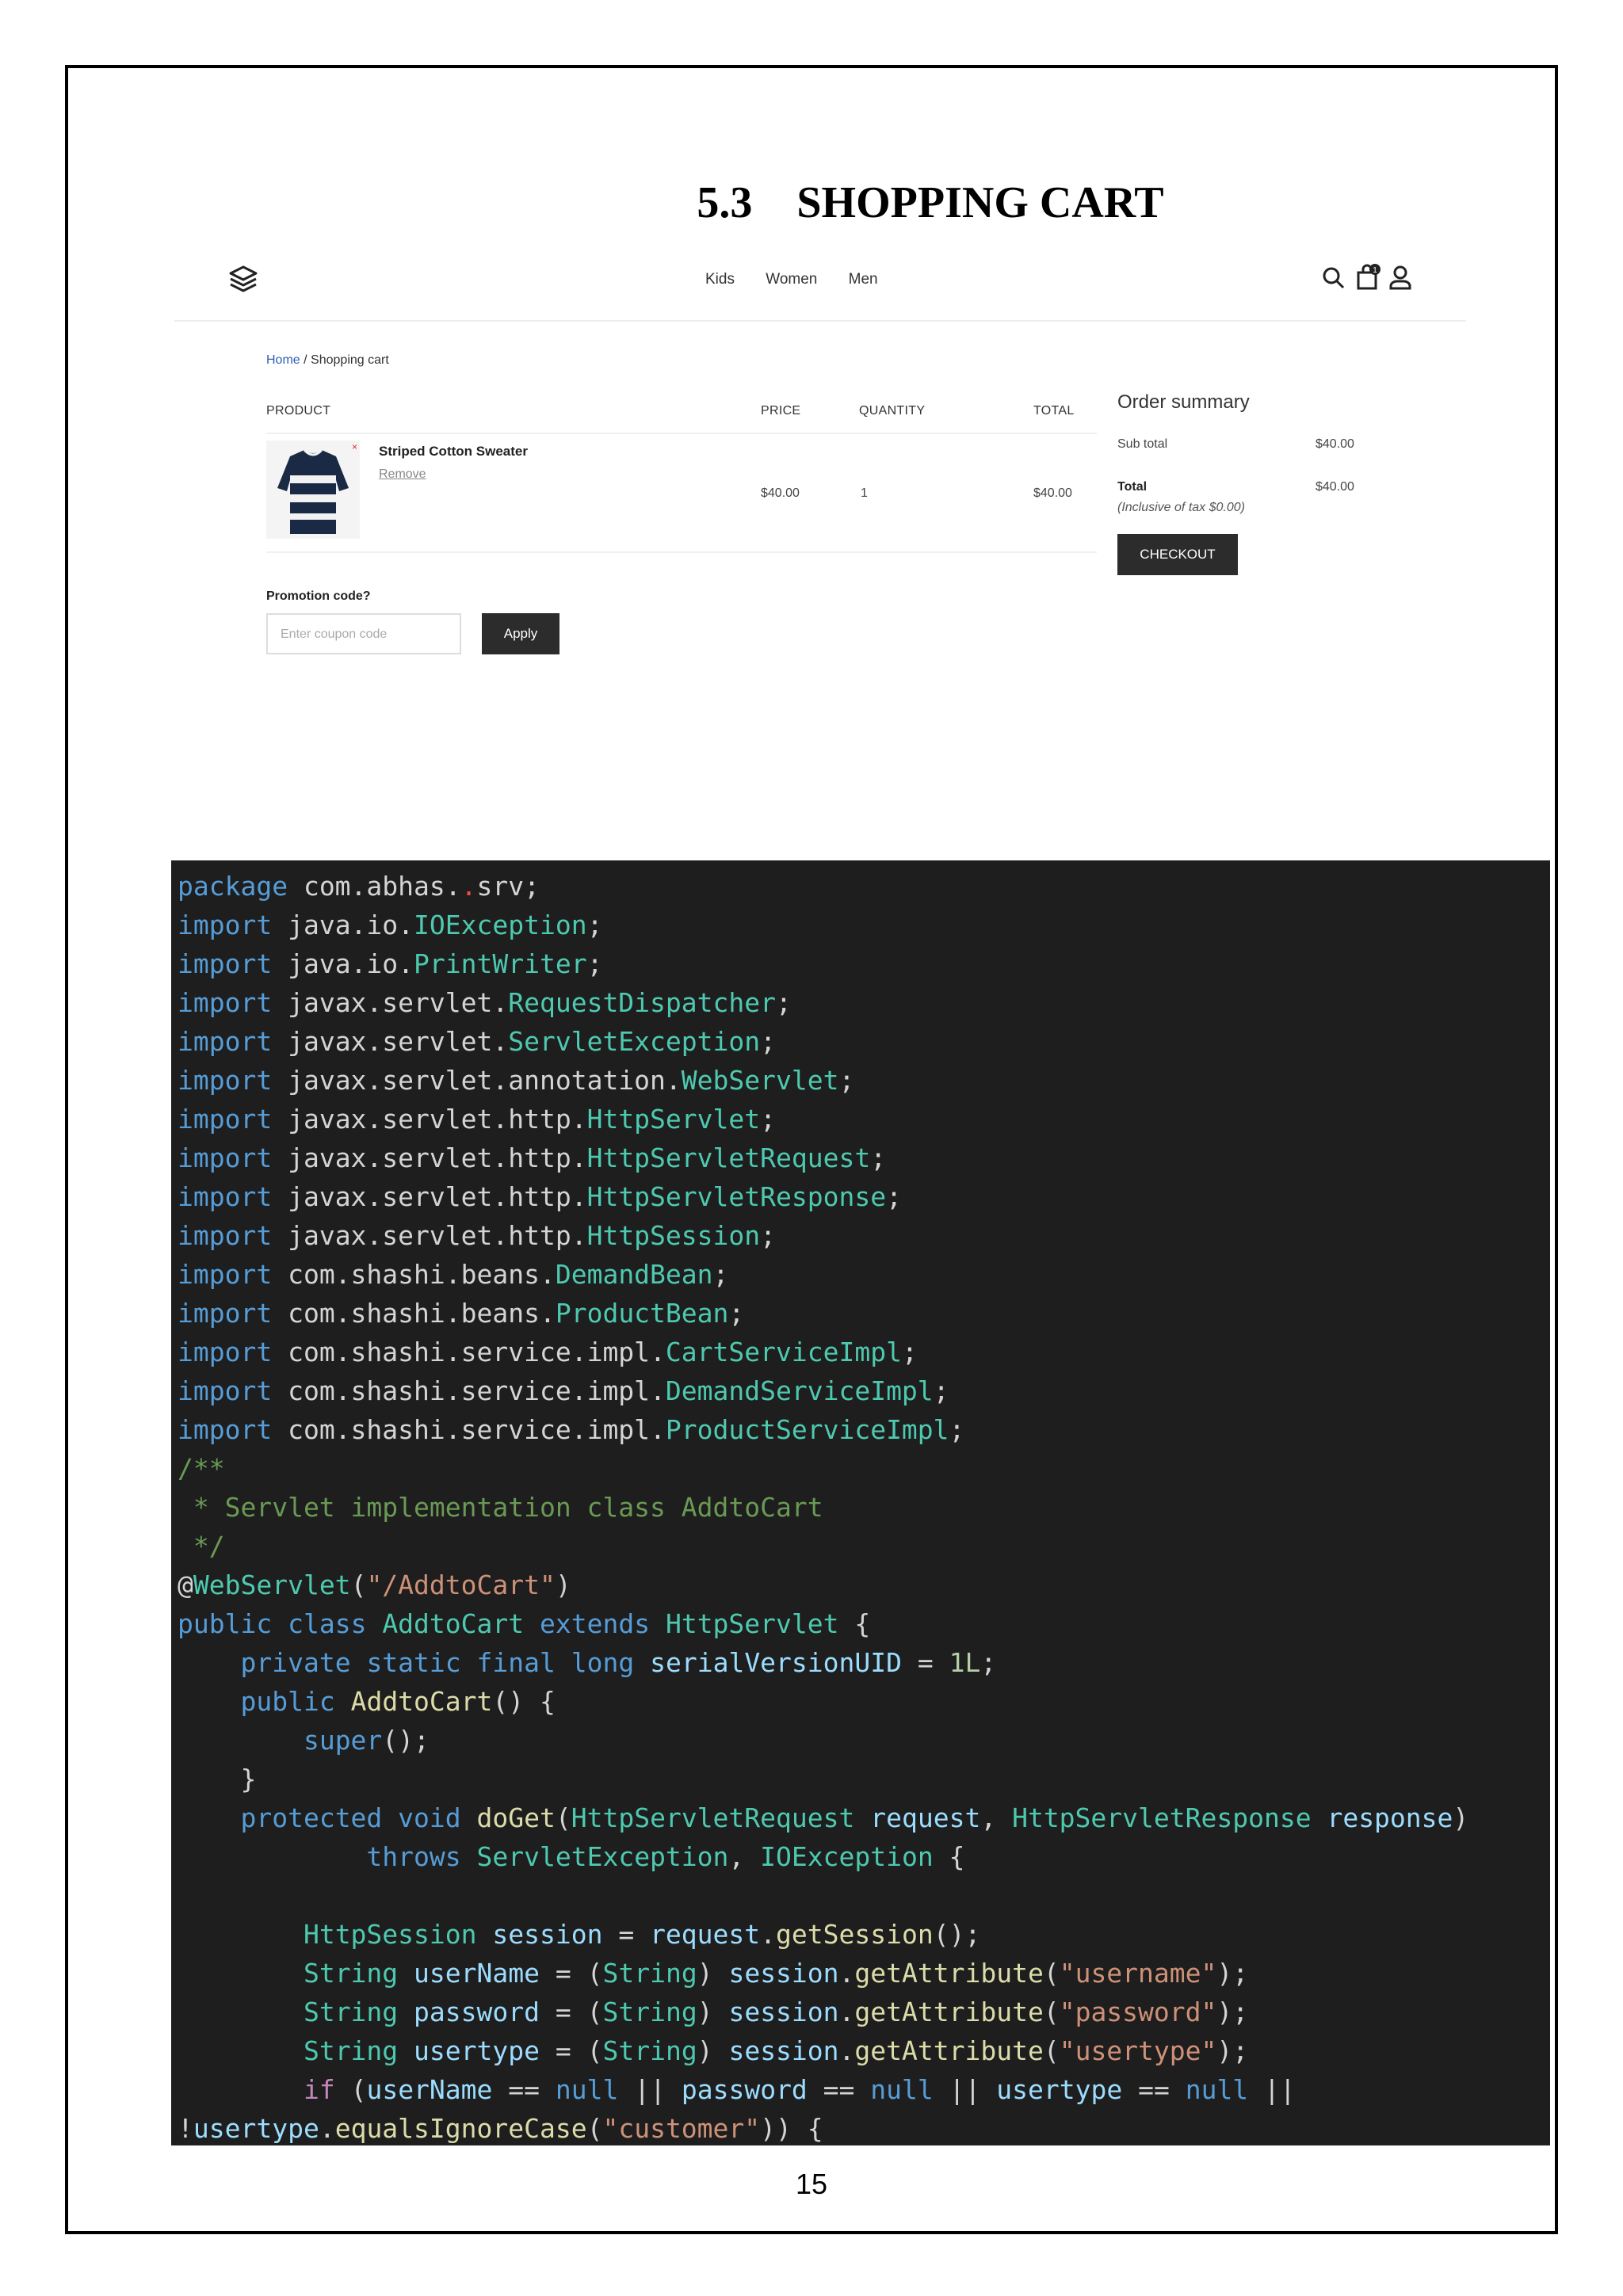 The width and height of the screenshot is (1623, 2296). I want to click on nav-link-kids: Kids, so click(720, 279).